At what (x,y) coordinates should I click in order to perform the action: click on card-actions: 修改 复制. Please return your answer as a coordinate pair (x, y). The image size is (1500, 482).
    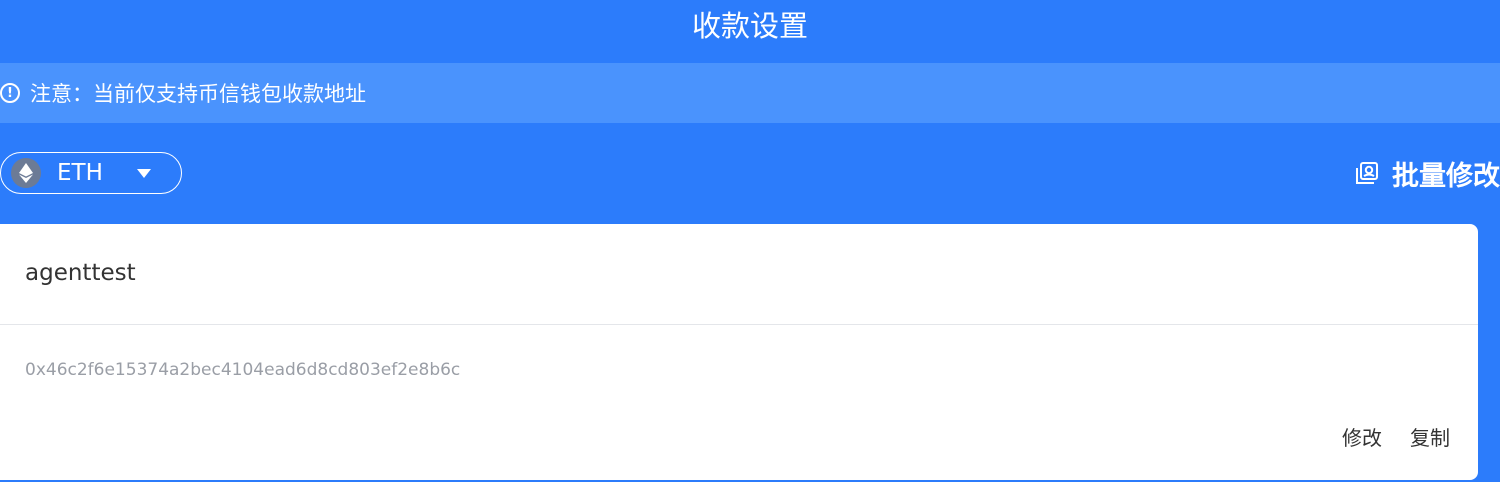
    Looking at the image, I should click on (1396, 436).